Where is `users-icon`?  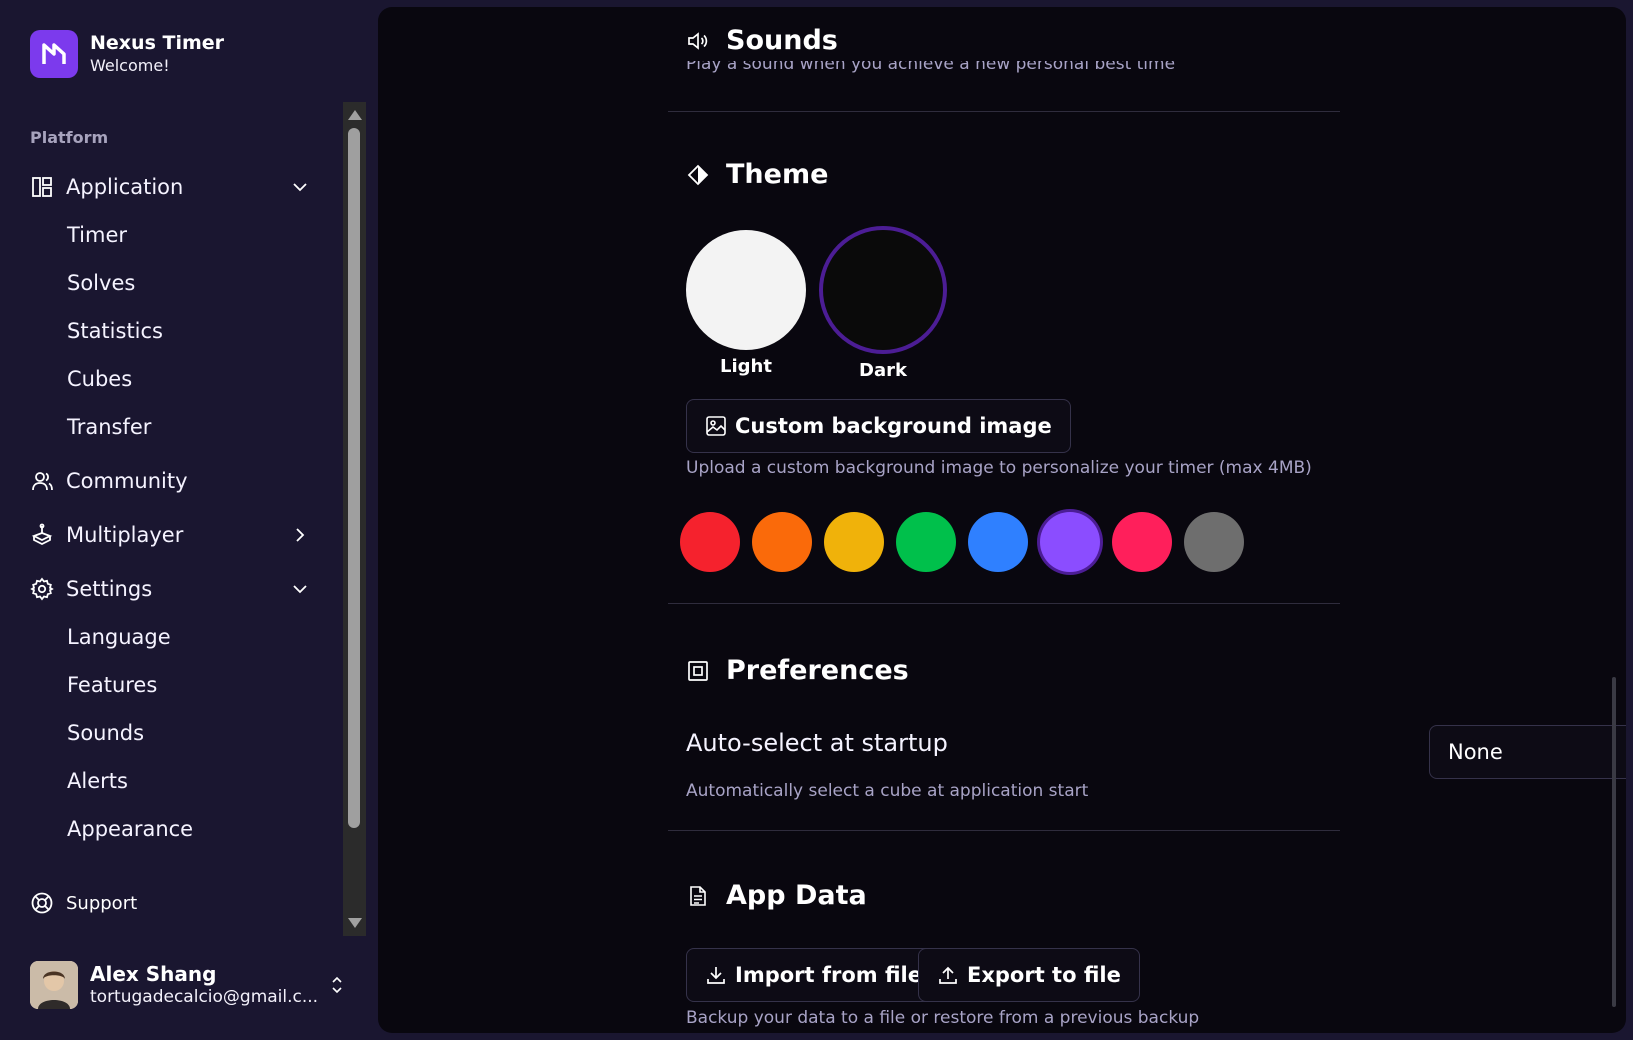
users-icon is located at coordinates (42, 481).